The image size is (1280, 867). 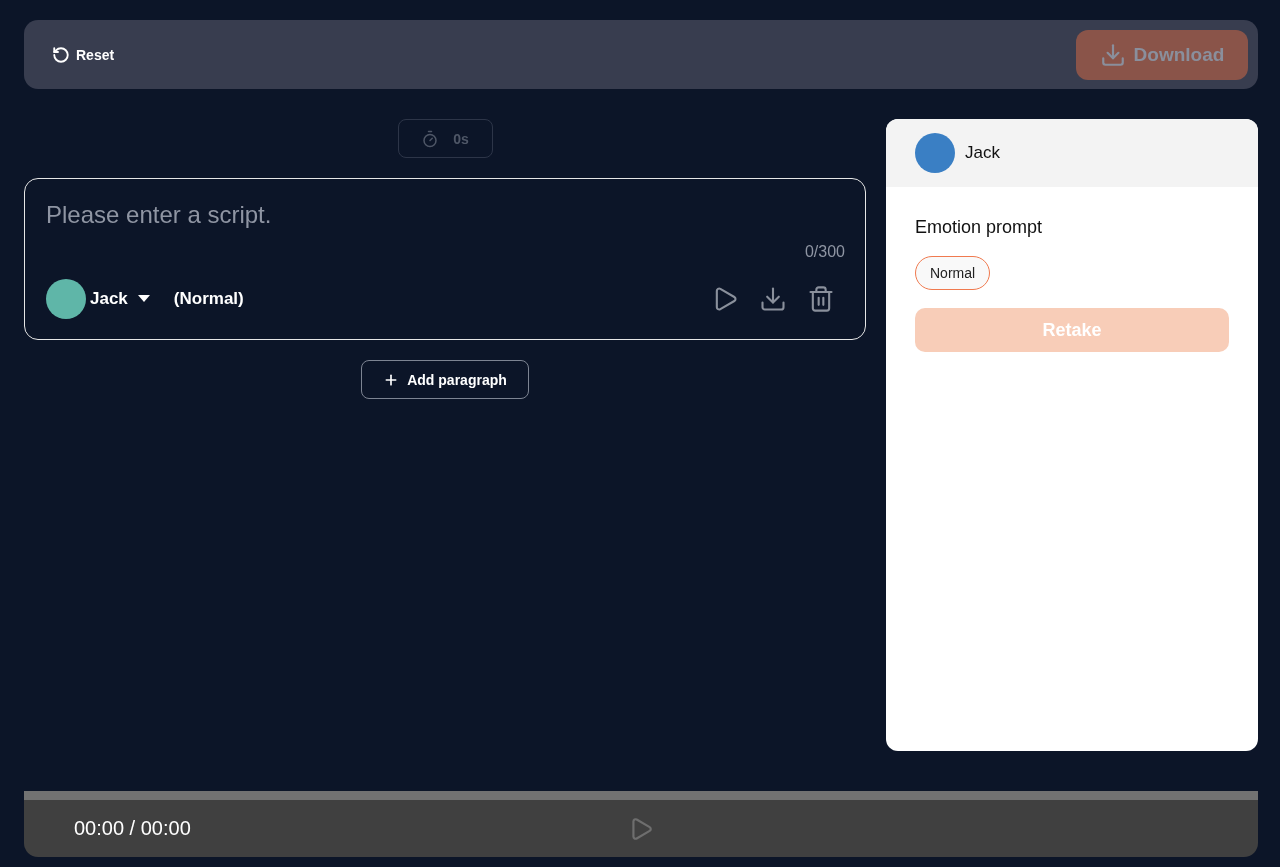 What do you see at coordinates (982, 153) in the screenshot?
I see `speaker-name: Jack` at bounding box center [982, 153].